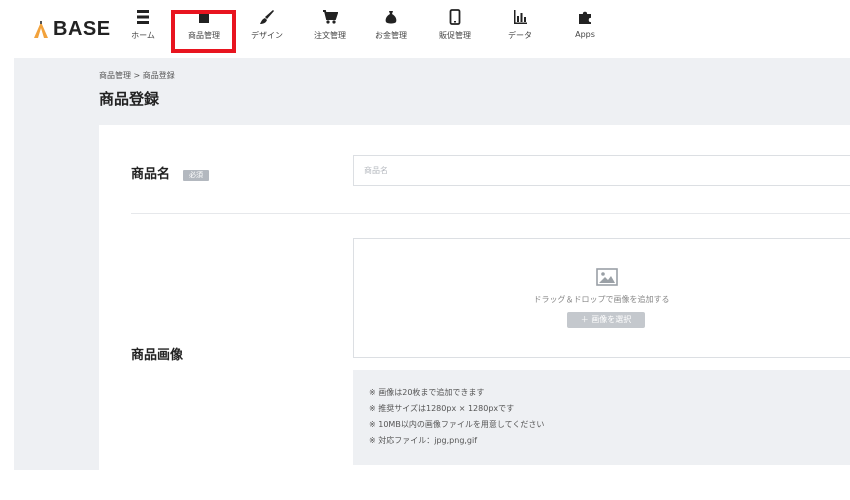 This screenshot has height=500, width=850. Describe the element at coordinates (143, 17) in the screenshot. I see `list-icon` at that location.